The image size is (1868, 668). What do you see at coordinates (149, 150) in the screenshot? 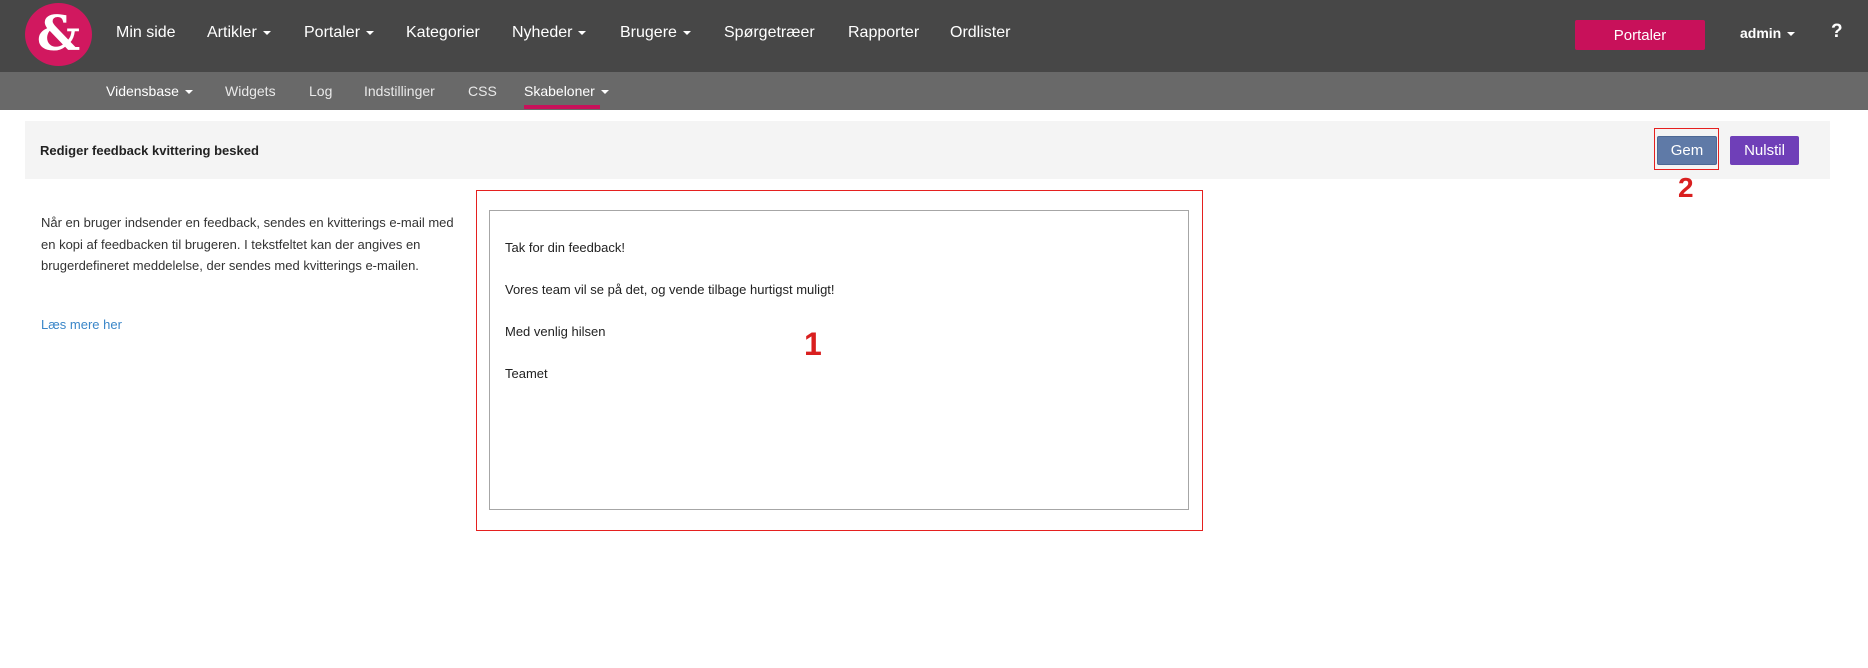
I see `page-title: Rediger feedback kvittering besked` at bounding box center [149, 150].